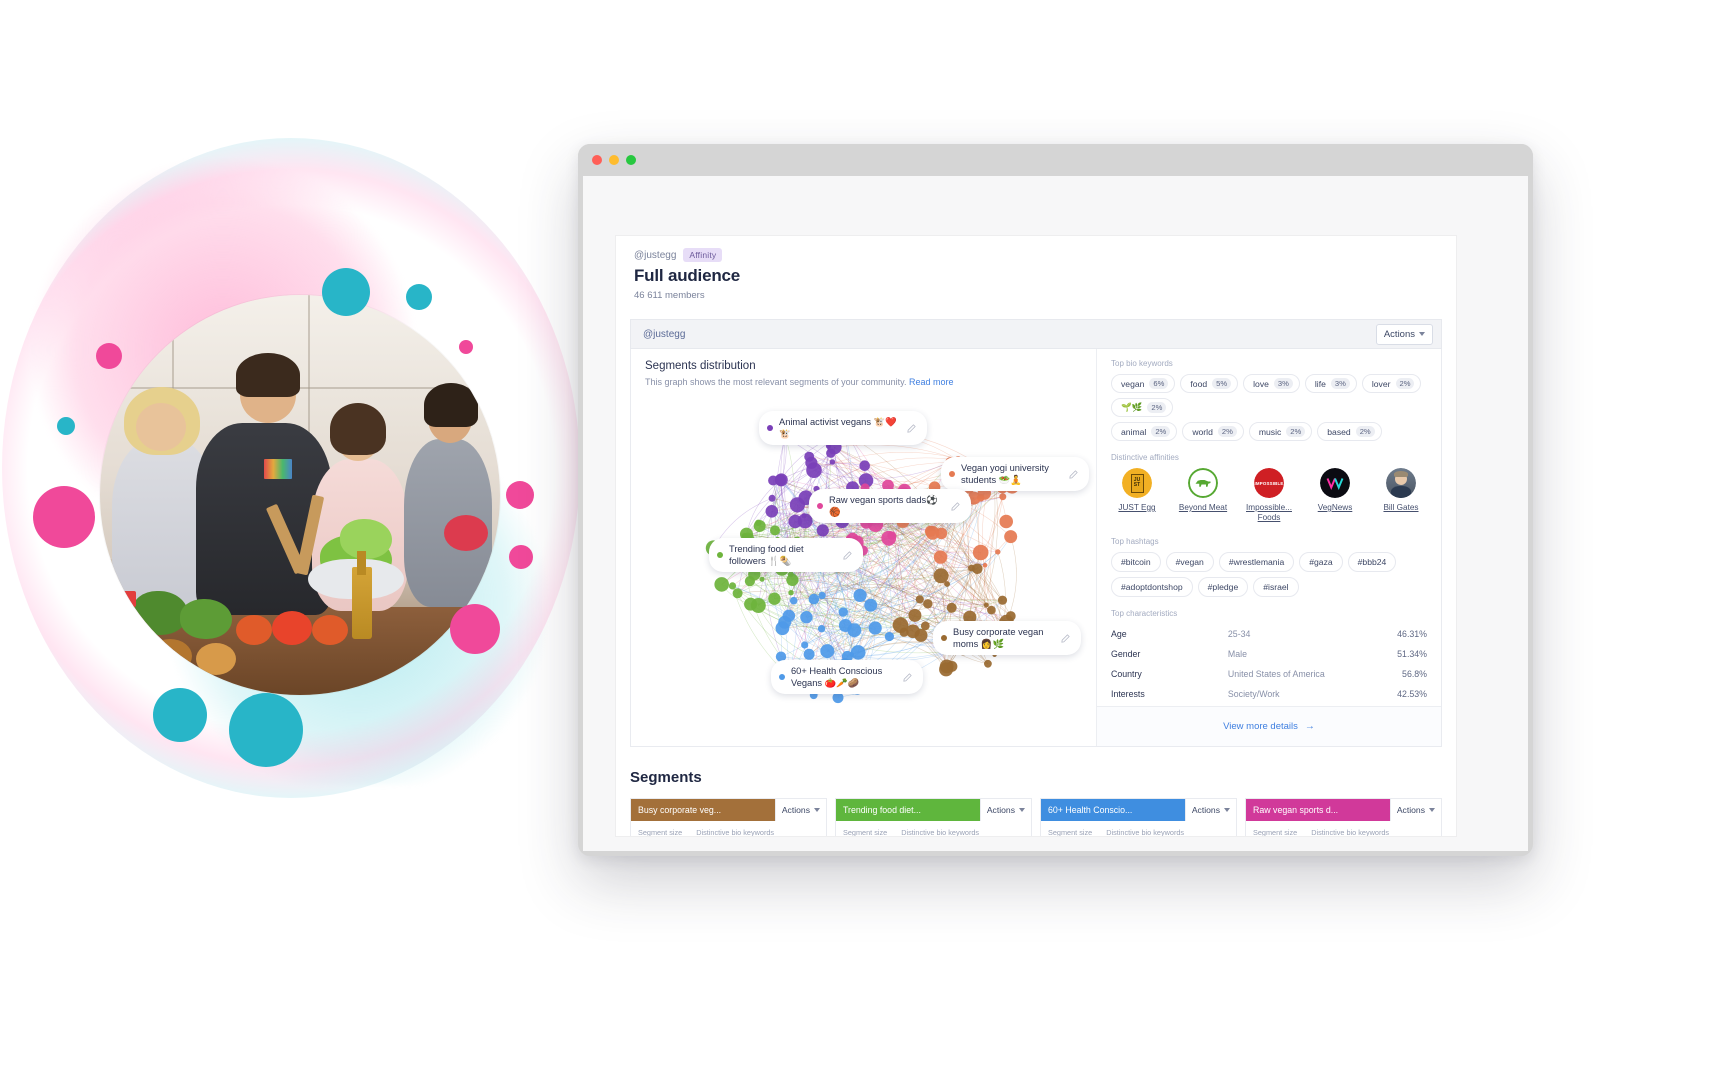 The height and width of the screenshot is (1080, 1715). Describe the element at coordinates (1203, 508) in the screenshot. I see `affinity-name: Beyond Meat` at that location.